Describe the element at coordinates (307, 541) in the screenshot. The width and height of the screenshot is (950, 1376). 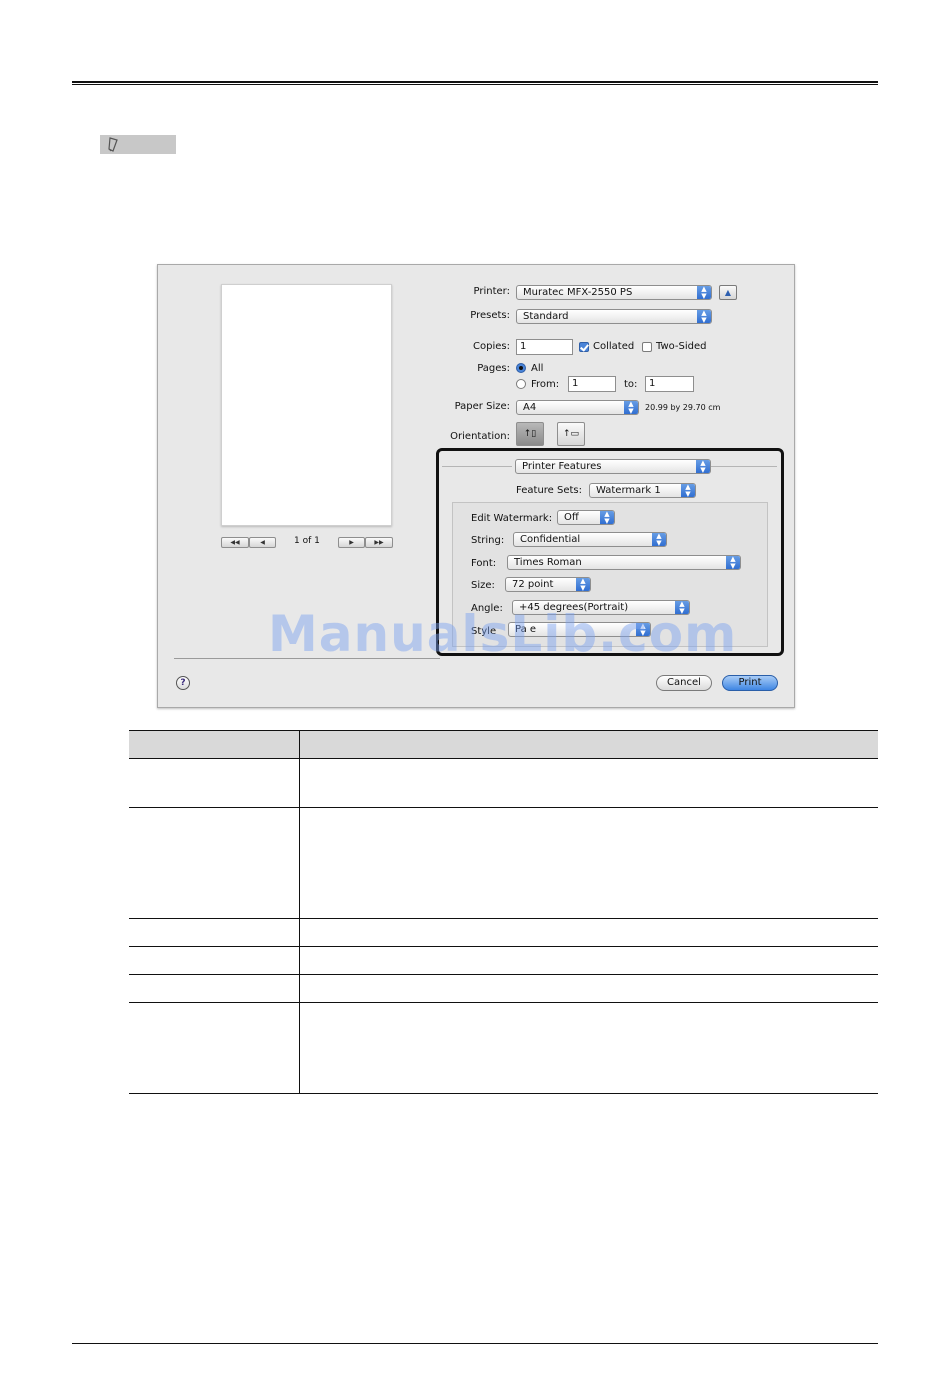
I see `page-indicator: 1 of 1` at that location.